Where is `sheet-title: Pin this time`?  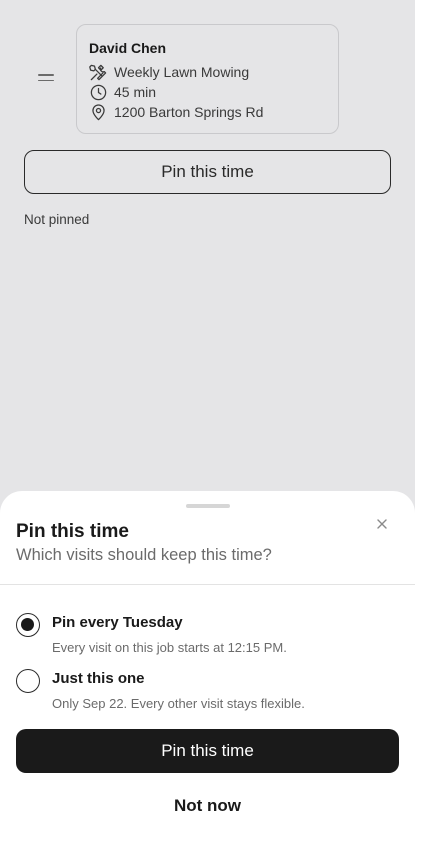
sheet-title: Pin this time is located at coordinates (72, 531).